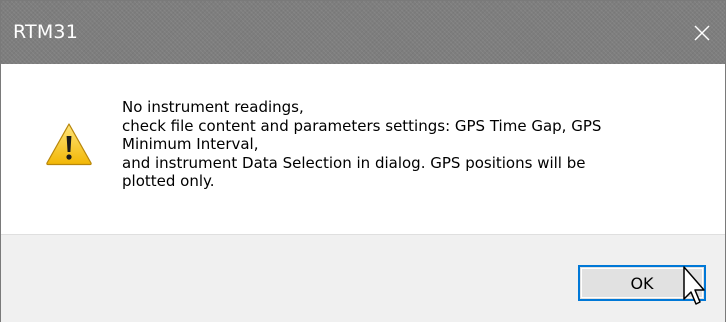 This screenshot has height=322, width=726. I want to click on window-title: RTM31, so click(45, 32).